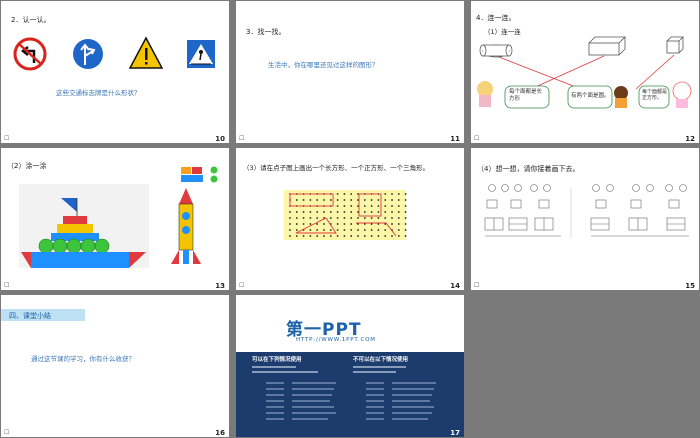 This screenshot has width=700, height=438. Describe the element at coordinates (118, 217) in the screenshot. I see `coloring-diagram` at that location.